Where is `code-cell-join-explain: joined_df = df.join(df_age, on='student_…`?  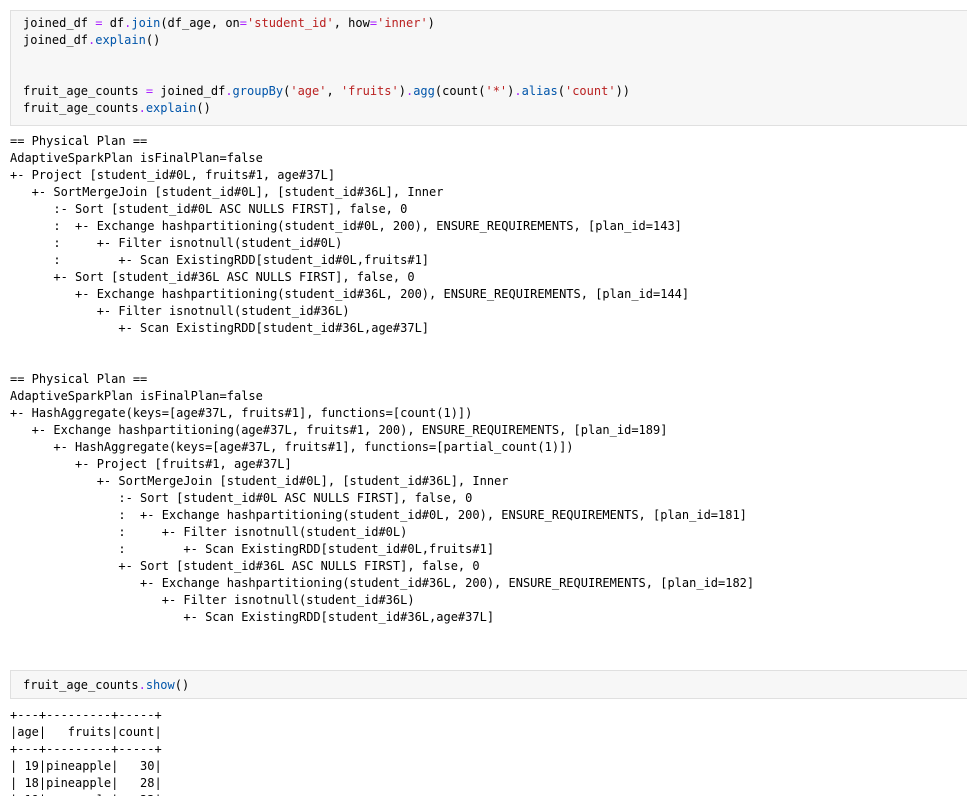 code-cell-join-explain: joined_df = df.join(df_age, on='student_… is located at coordinates (488, 68).